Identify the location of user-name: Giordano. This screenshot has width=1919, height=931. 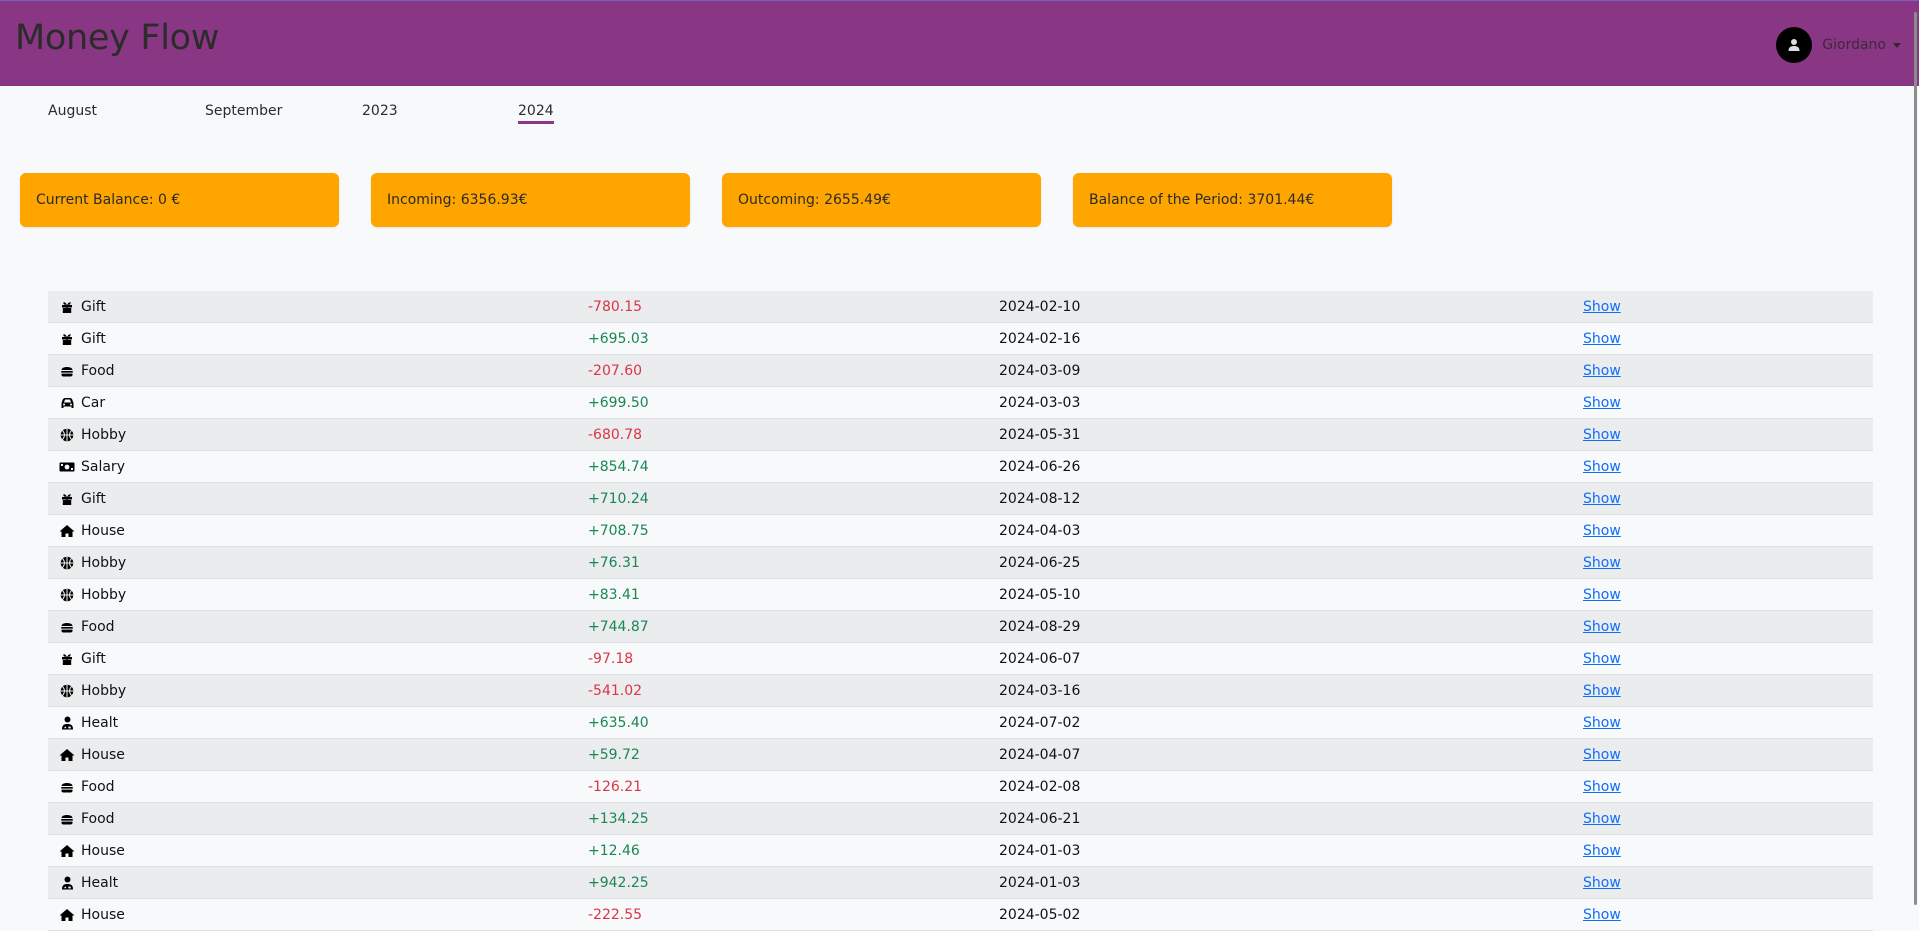
(1854, 45).